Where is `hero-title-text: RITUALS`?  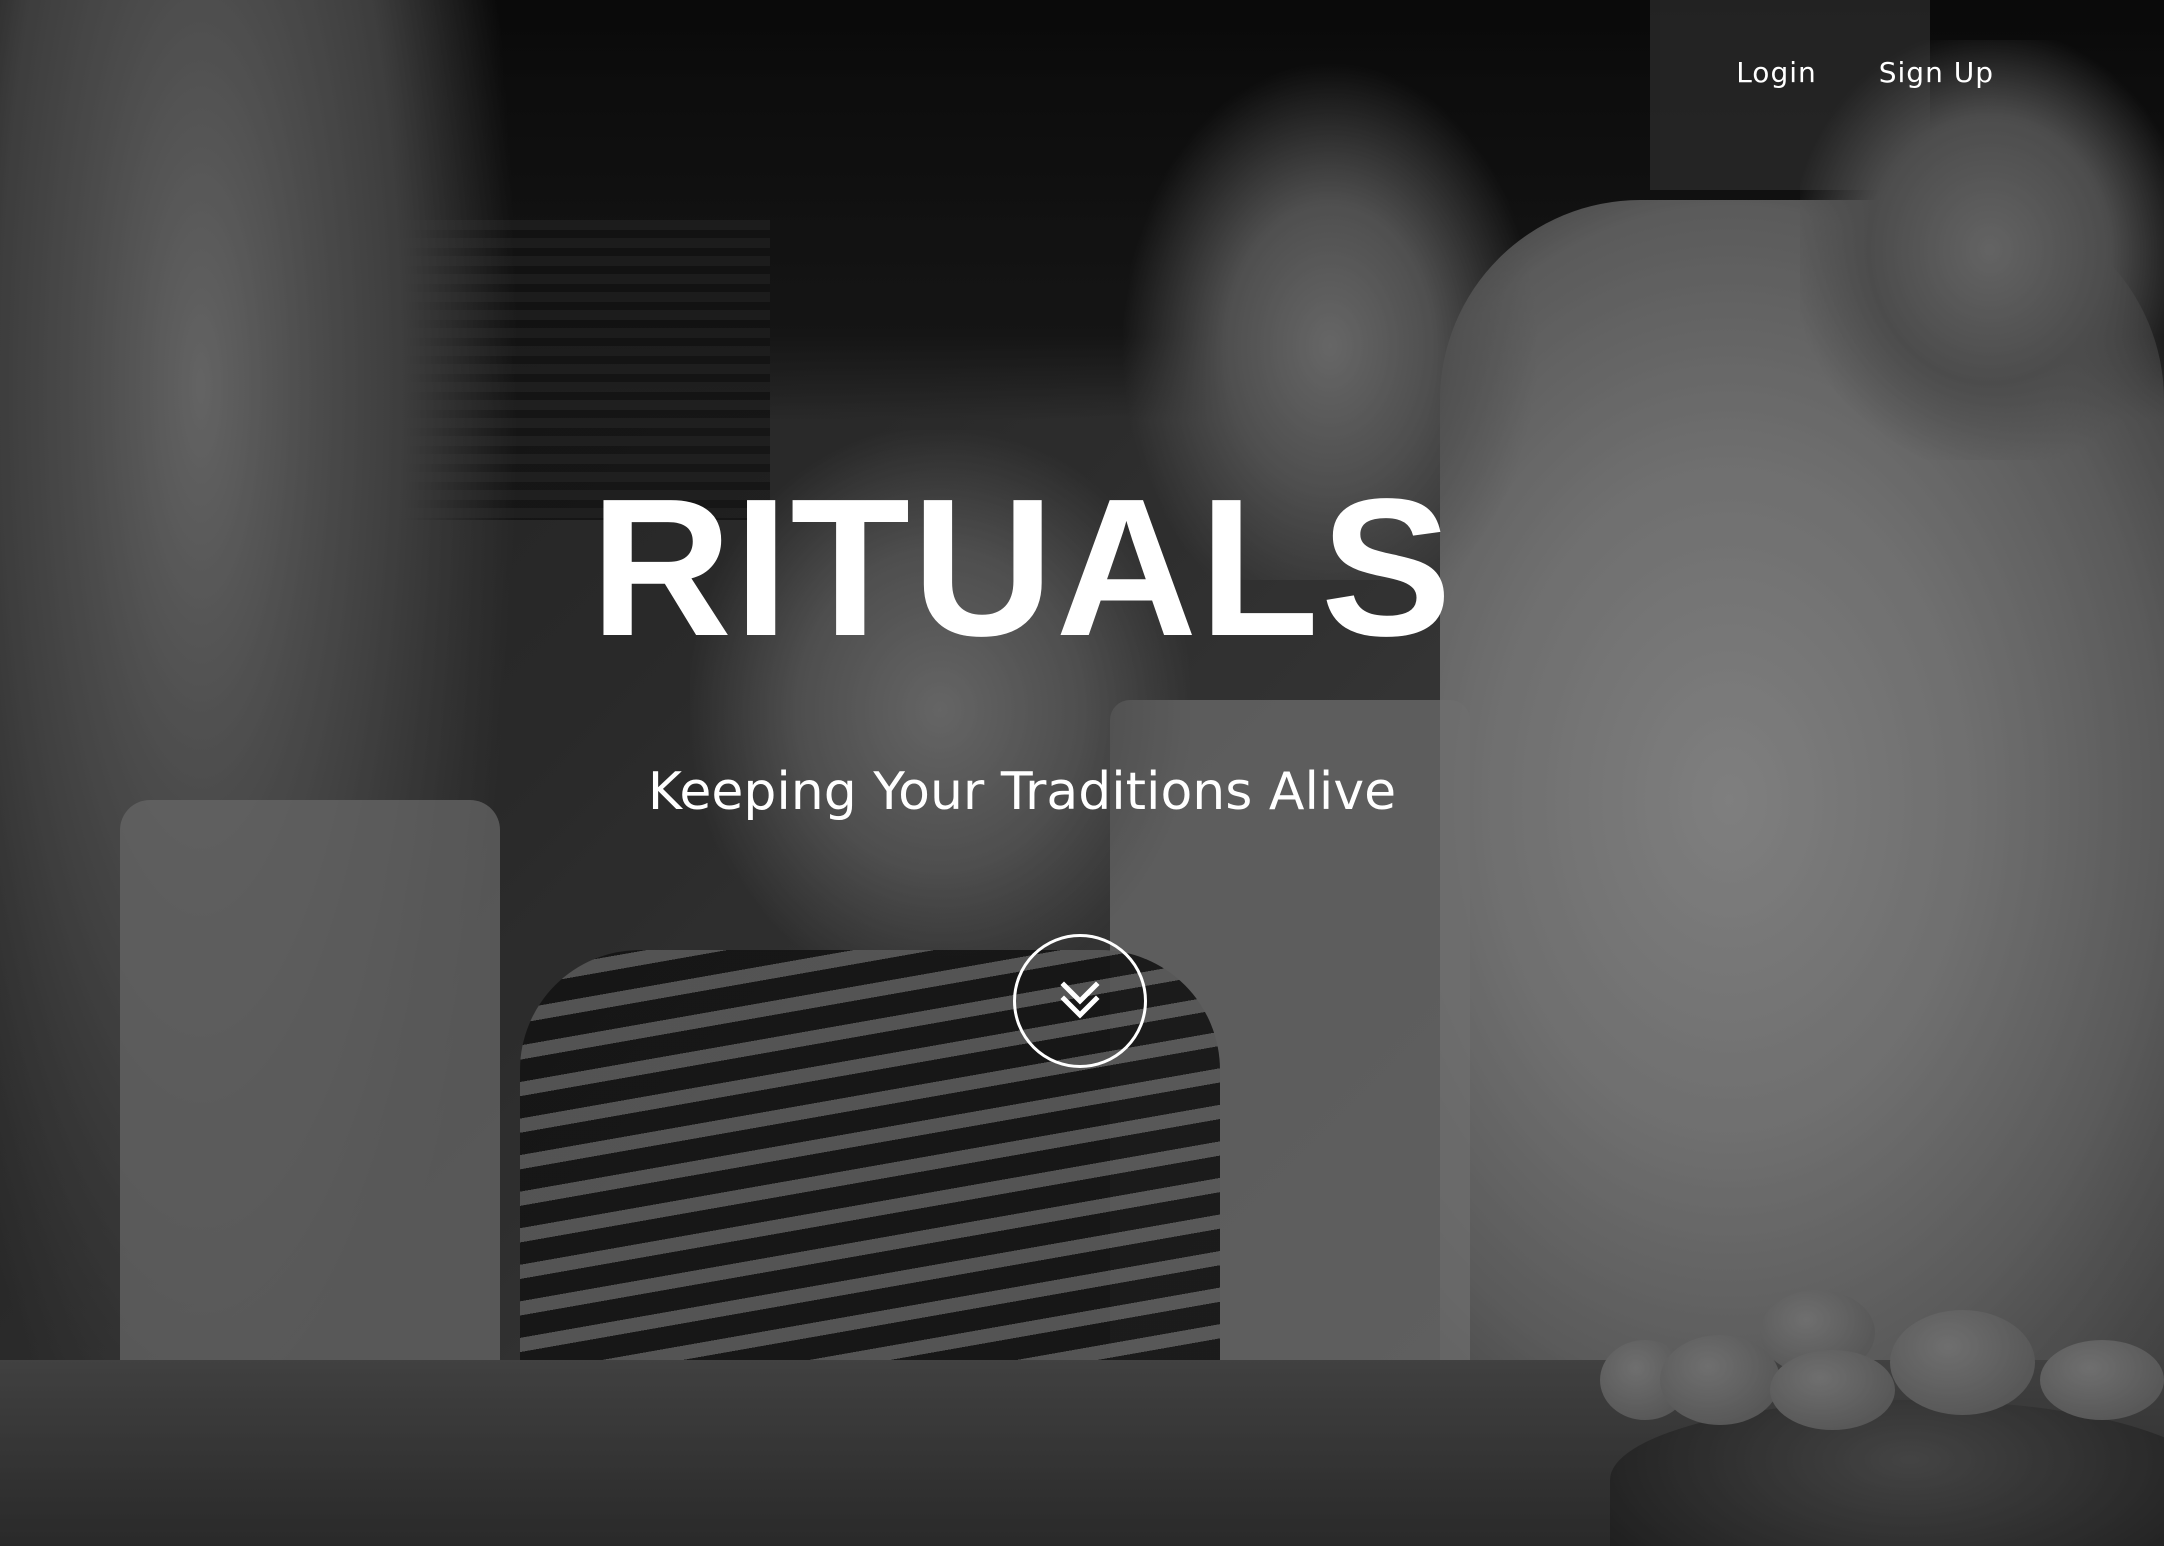
hero-title-text: RITUALS is located at coordinates (1022, 567).